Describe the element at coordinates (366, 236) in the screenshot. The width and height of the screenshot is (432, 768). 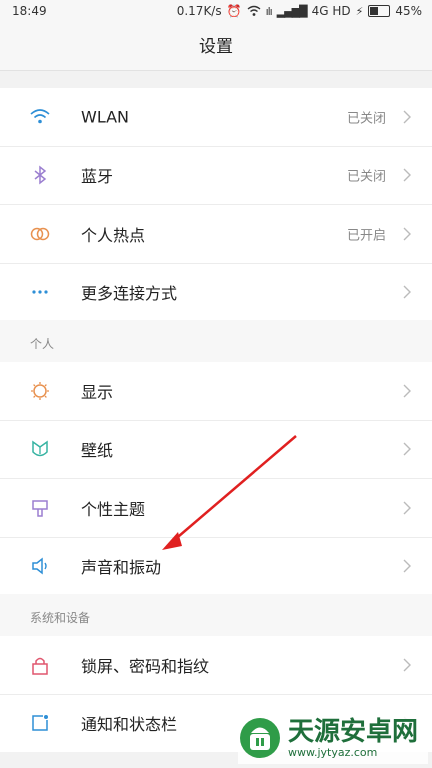
I see `settings-item-value: 已开启` at that location.